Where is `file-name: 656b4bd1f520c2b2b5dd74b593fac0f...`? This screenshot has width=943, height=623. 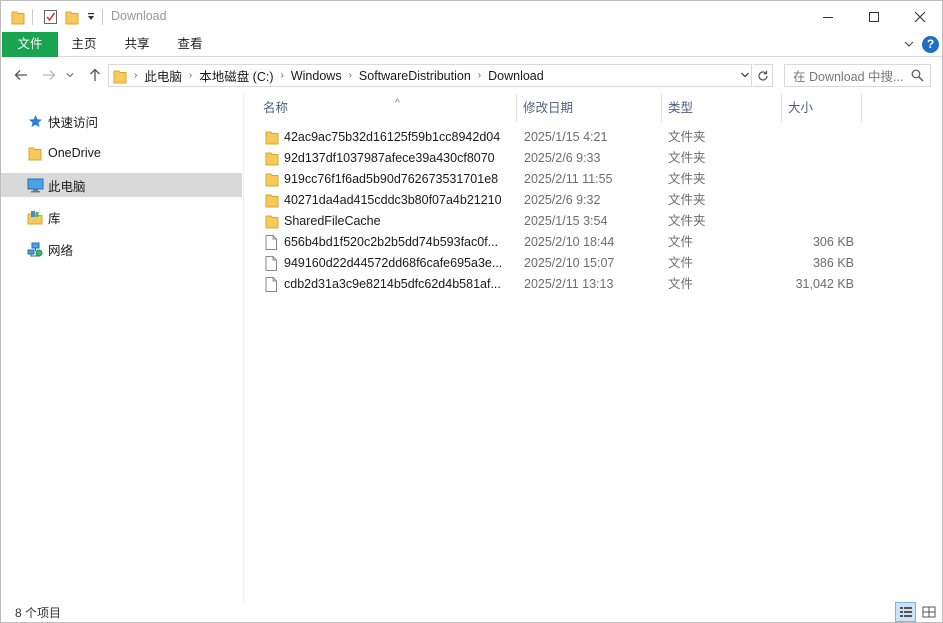 file-name: 656b4bd1f520c2b2b5dd74b593fac0f... is located at coordinates (391, 242).